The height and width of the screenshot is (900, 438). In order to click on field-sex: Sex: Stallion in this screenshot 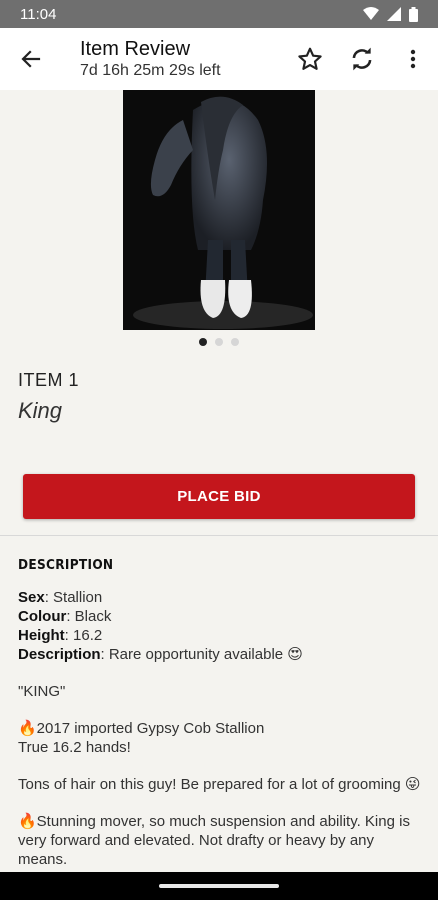, I will do `click(220, 597)`.